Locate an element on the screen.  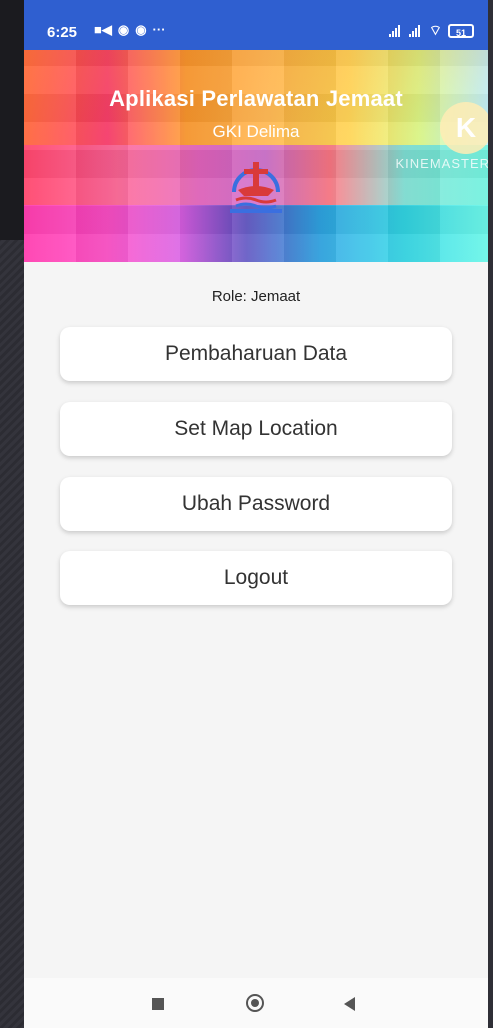
video-icon: ■◀ is located at coordinates (103, 29).